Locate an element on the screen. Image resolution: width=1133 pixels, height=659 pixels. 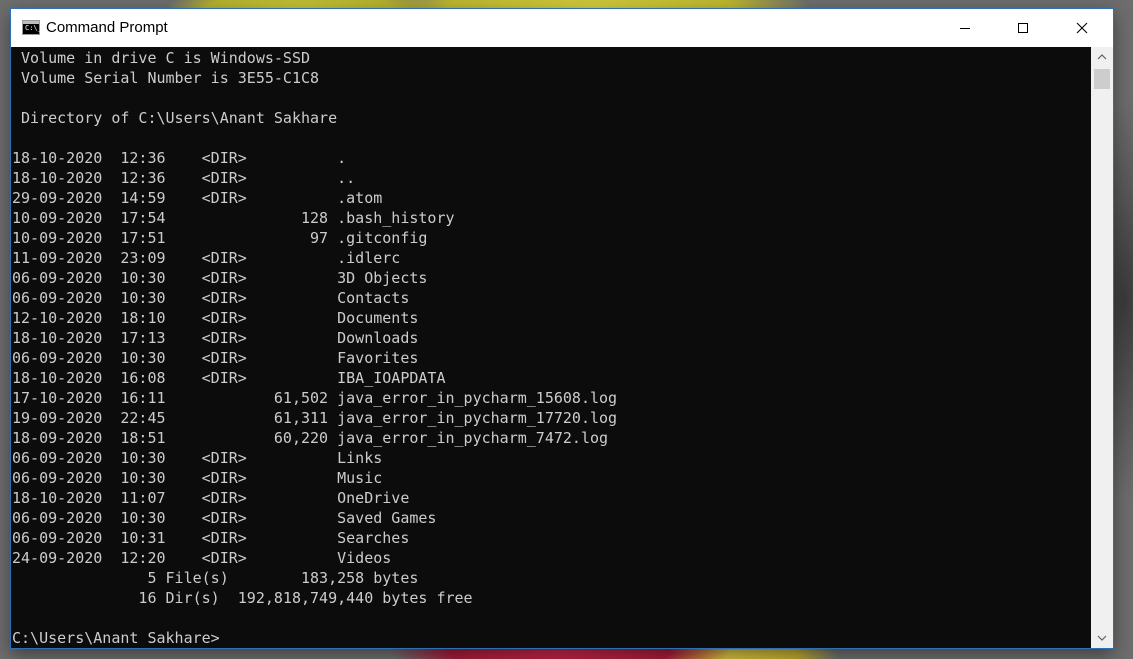
console-line: 06-09-2020 10:30 <DIR> Favorites is located at coordinates (215, 358).